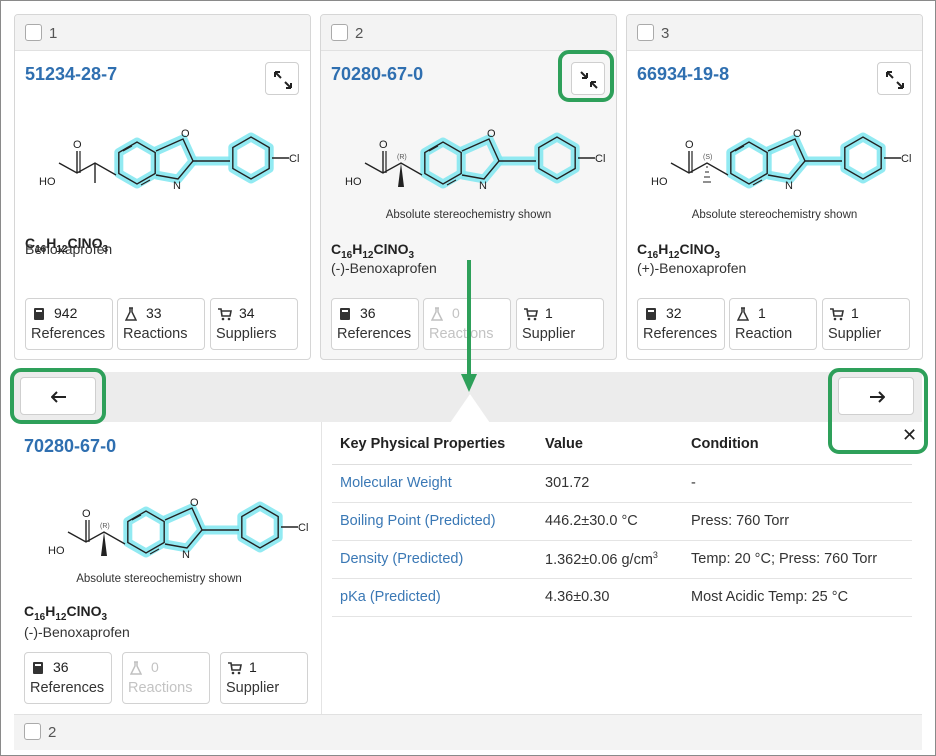 Image resolution: width=936 pixels, height=756 pixels. What do you see at coordinates (878, 411) in the screenshot?
I see `highlight-next-button` at bounding box center [878, 411].